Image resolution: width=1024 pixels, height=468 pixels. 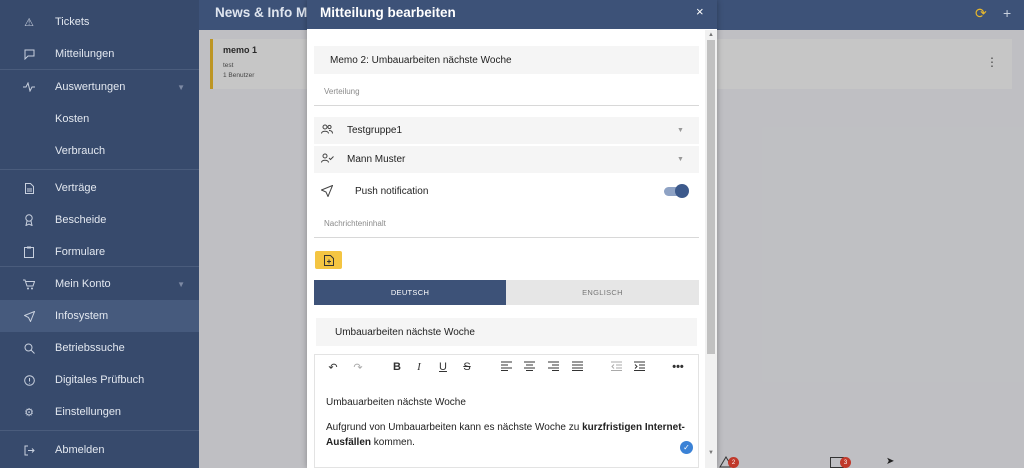 What do you see at coordinates (506, 367) in the screenshot?
I see `align-left-icon` at bounding box center [506, 367].